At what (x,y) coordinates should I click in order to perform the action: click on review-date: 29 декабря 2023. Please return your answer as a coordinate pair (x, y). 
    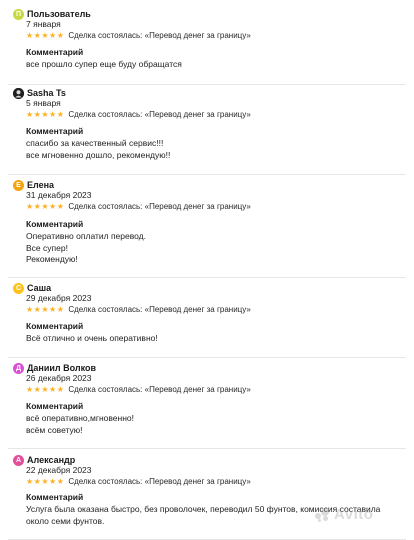
    Looking at the image, I should click on (59, 298).